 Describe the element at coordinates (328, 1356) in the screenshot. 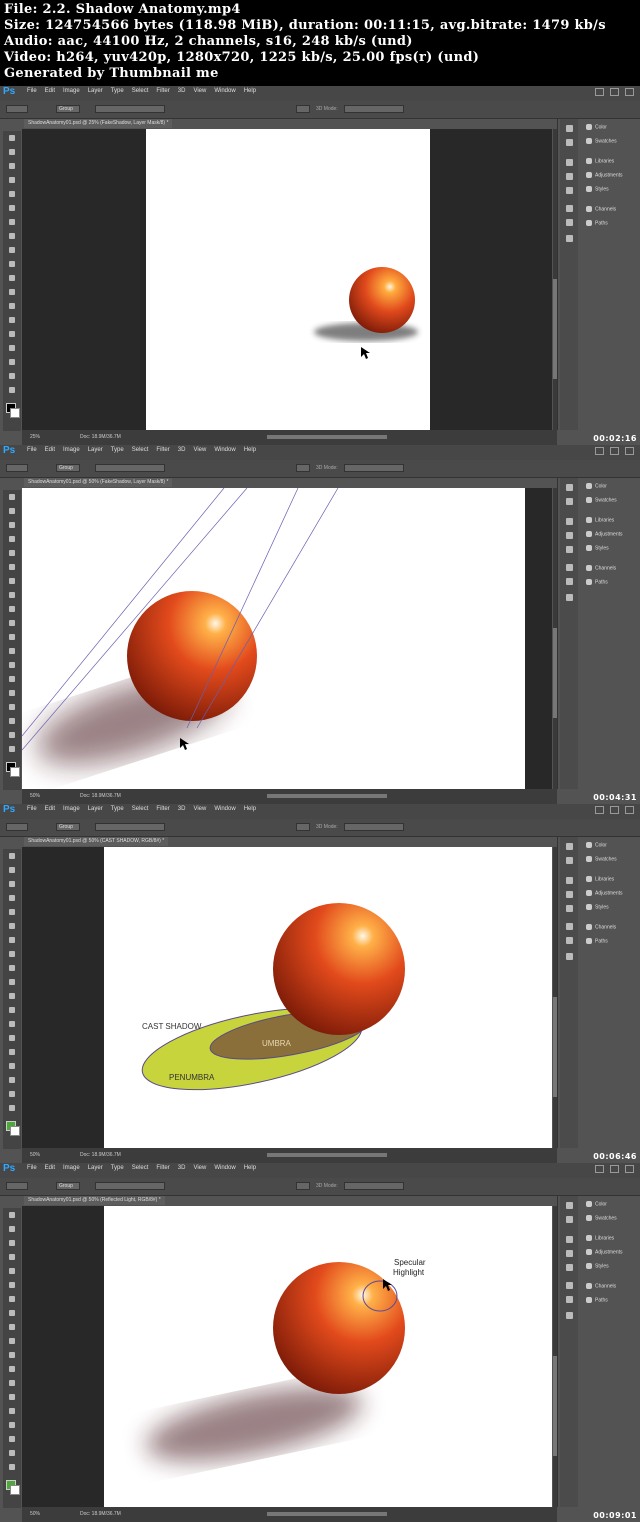

I see `document-canvas: Specular Highlight` at that location.